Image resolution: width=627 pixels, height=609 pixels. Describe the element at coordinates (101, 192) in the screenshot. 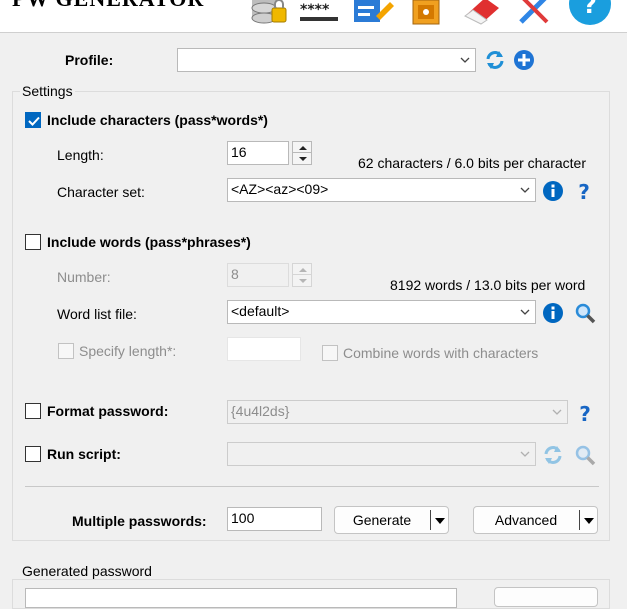

I see `character-set-label: Character set:` at that location.